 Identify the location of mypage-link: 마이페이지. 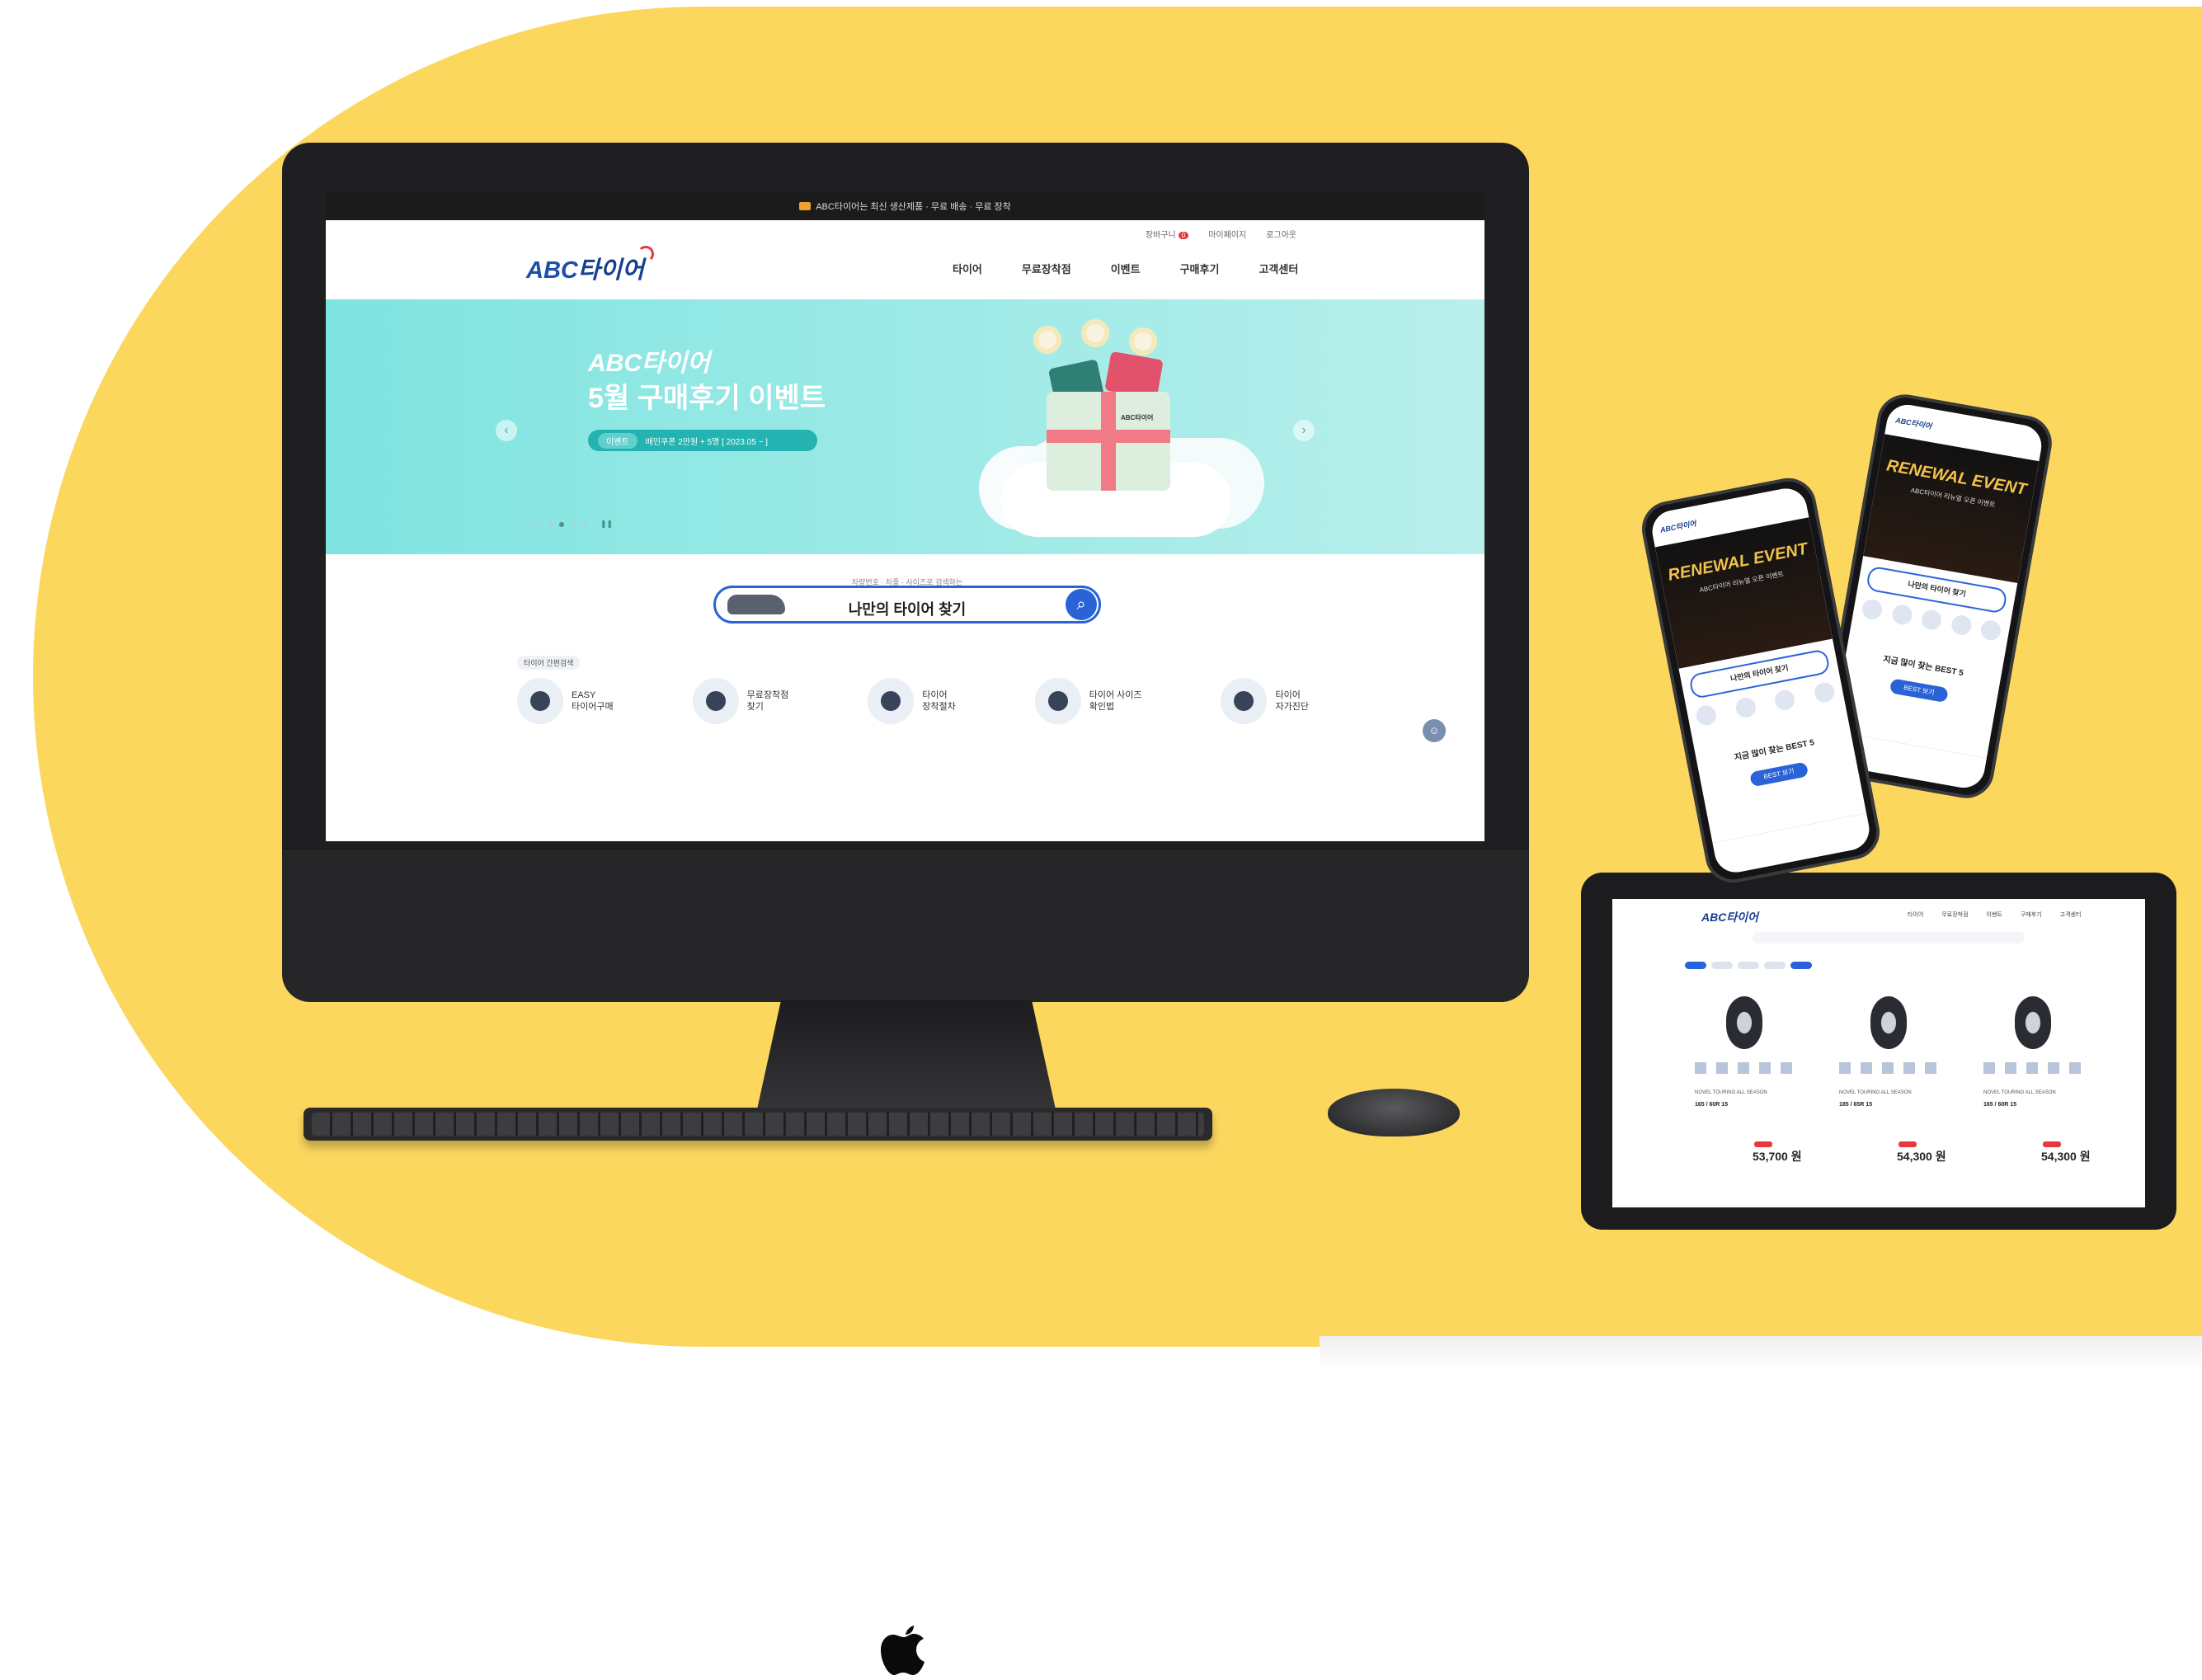
(1227, 234).